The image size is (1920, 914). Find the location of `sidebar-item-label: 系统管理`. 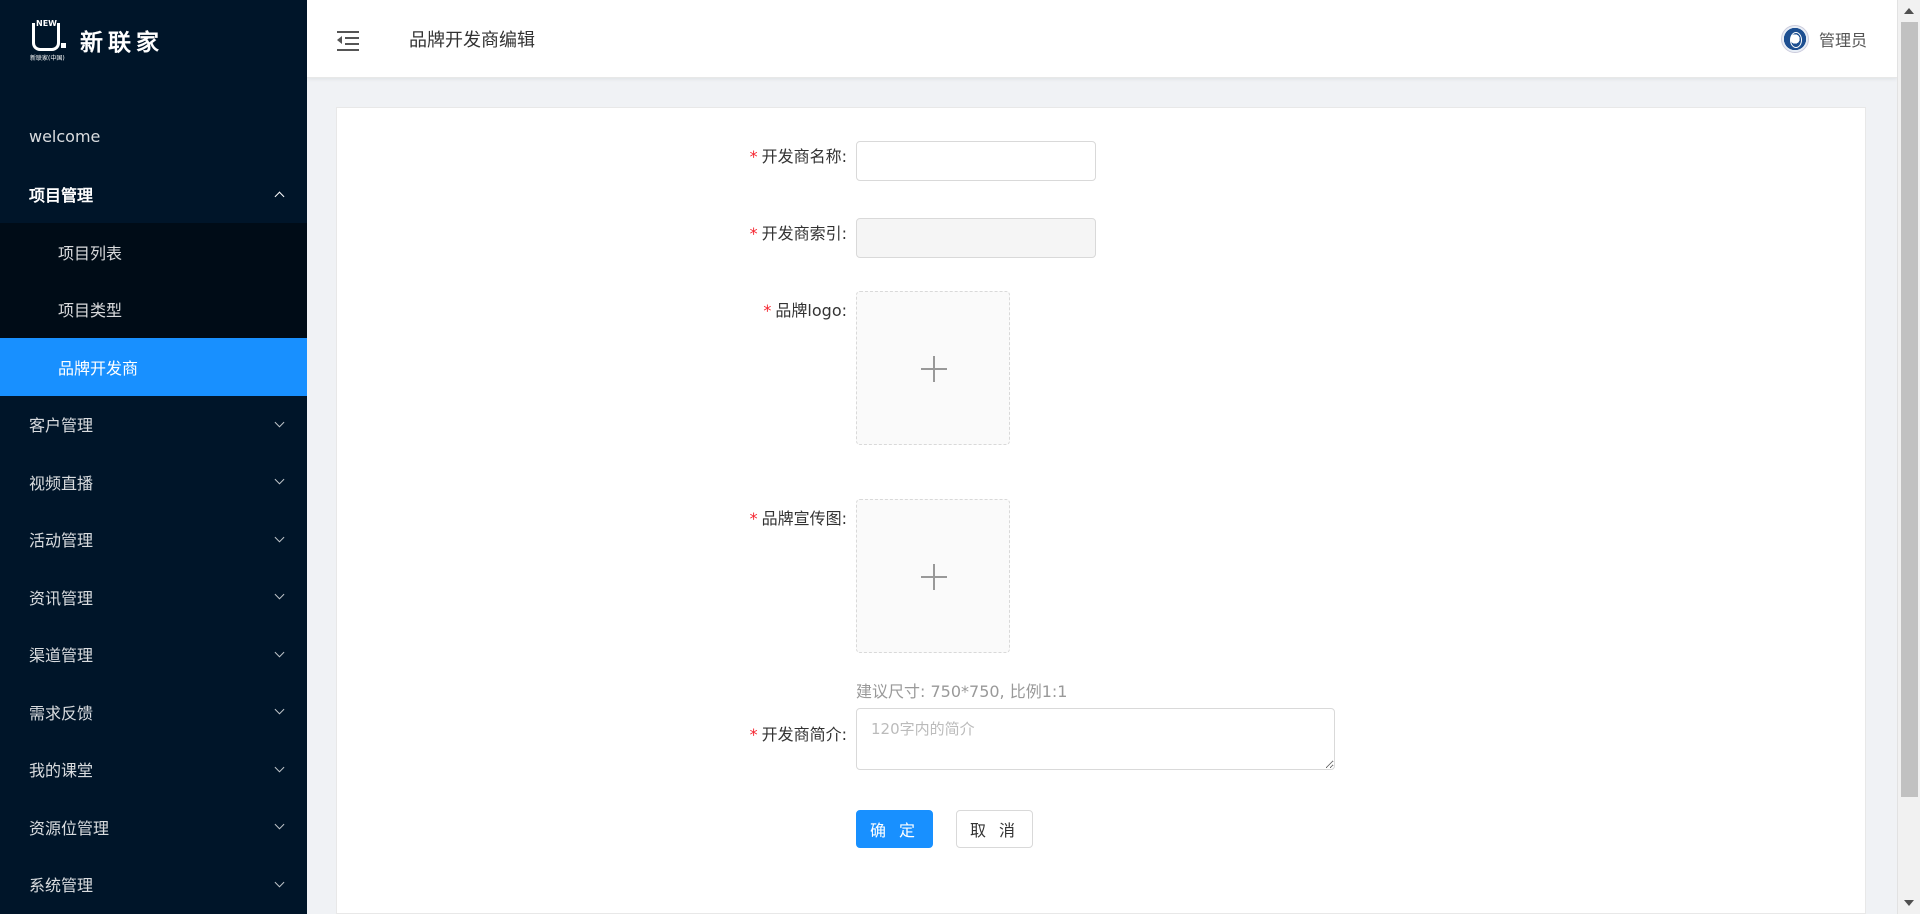

sidebar-item-label: 系统管理 is located at coordinates (61, 886).